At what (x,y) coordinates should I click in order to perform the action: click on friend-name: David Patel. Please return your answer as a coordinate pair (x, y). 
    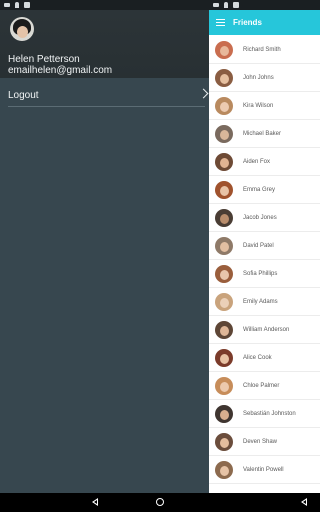
    Looking at the image, I should click on (258, 245).